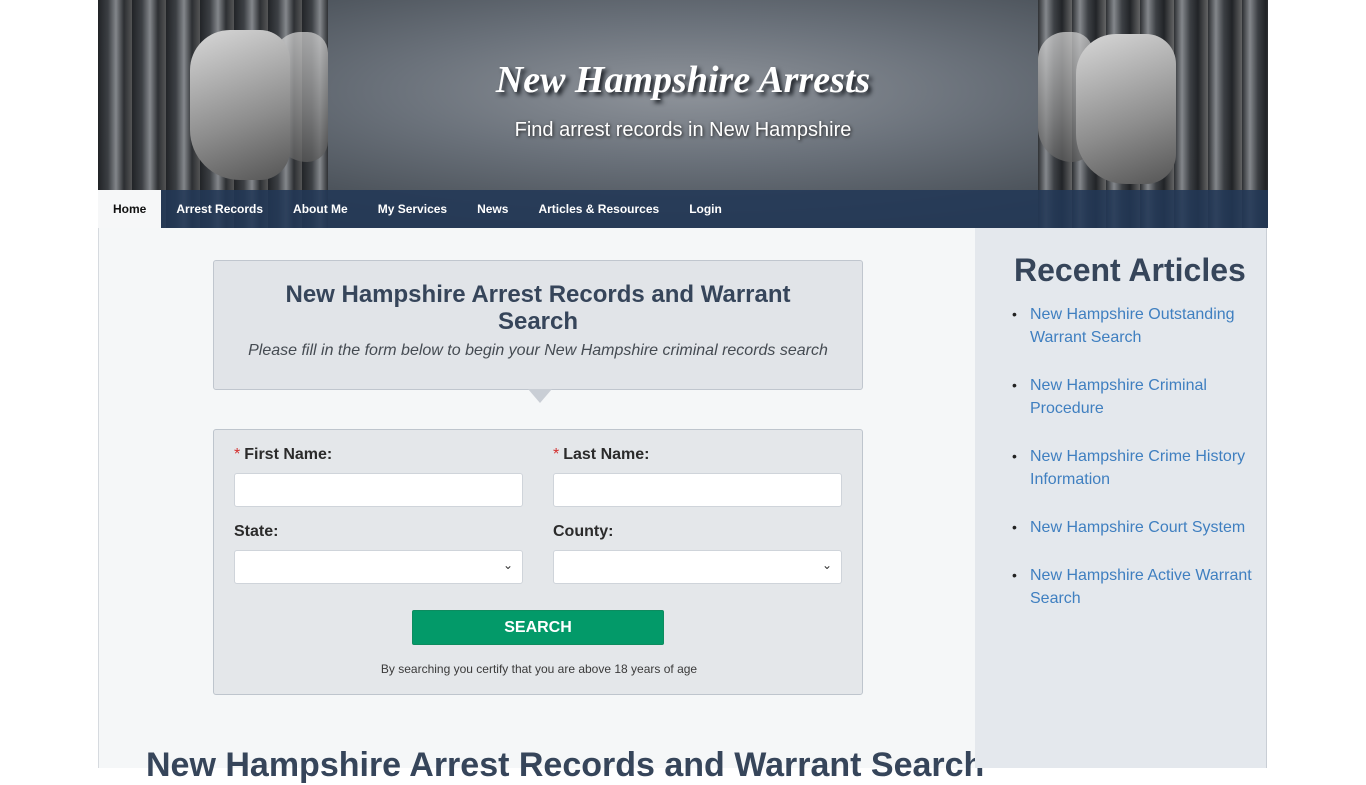  I want to click on first-name-field: * First Name:, so click(378, 476).